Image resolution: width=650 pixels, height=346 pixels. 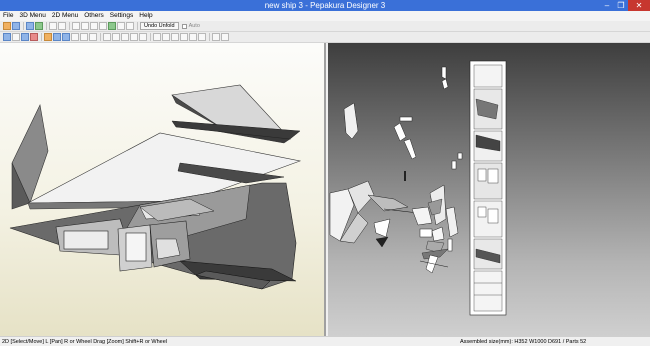 What do you see at coordinates (84, 37) in the screenshot?
I see `rotate-part-icon` at bounding box center [84, 37].